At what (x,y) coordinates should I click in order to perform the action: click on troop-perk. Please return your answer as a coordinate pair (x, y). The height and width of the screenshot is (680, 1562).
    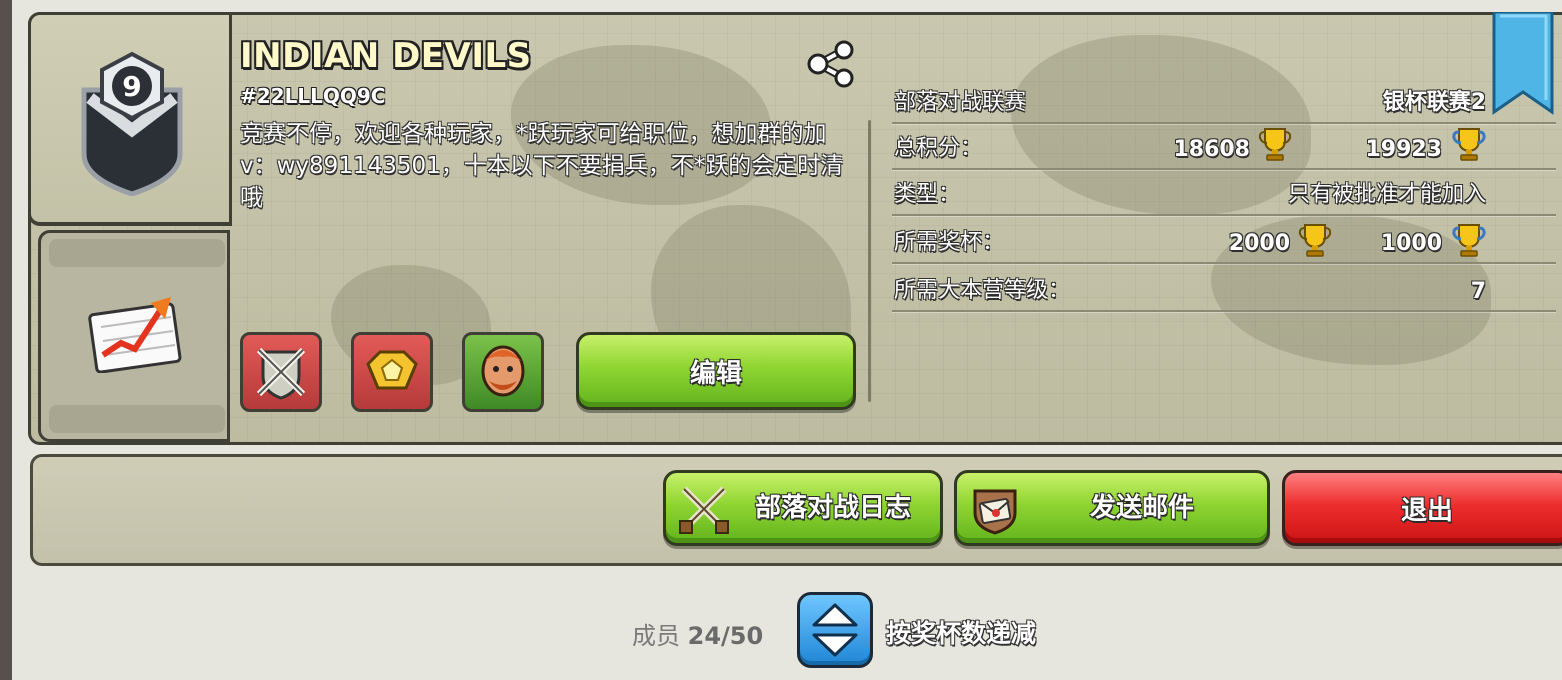
    Looking at the image, I should click on (503, 372).